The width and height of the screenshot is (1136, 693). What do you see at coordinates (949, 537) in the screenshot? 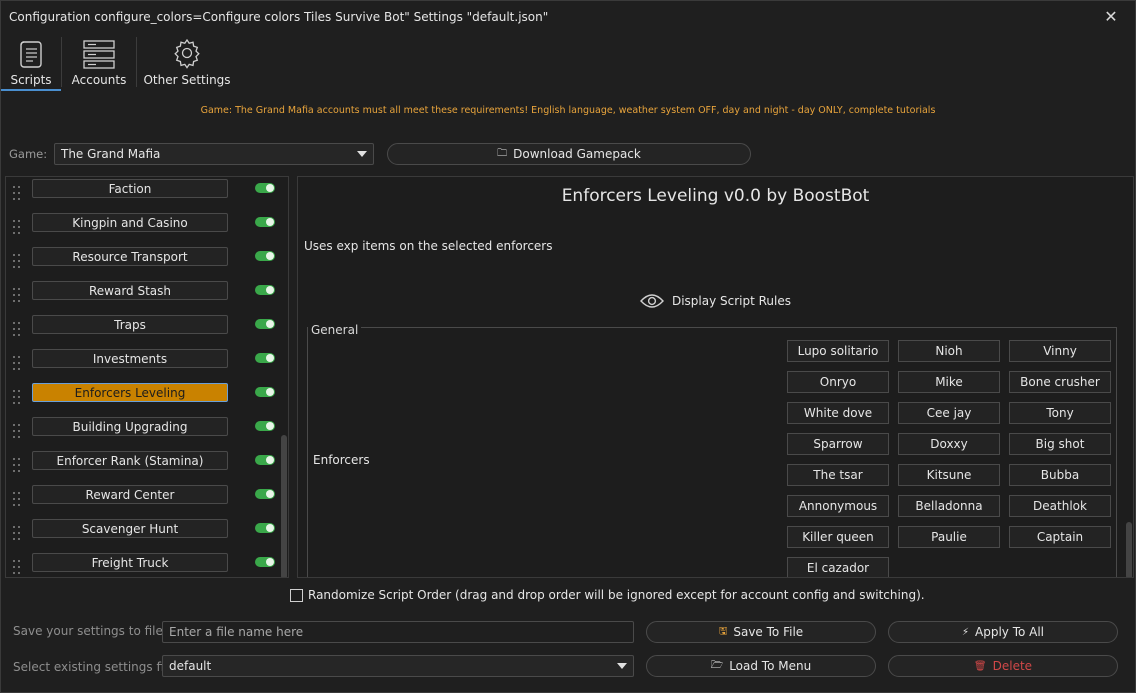
I see `enforcer-button: Paulie` at bounding box center [949, 537].